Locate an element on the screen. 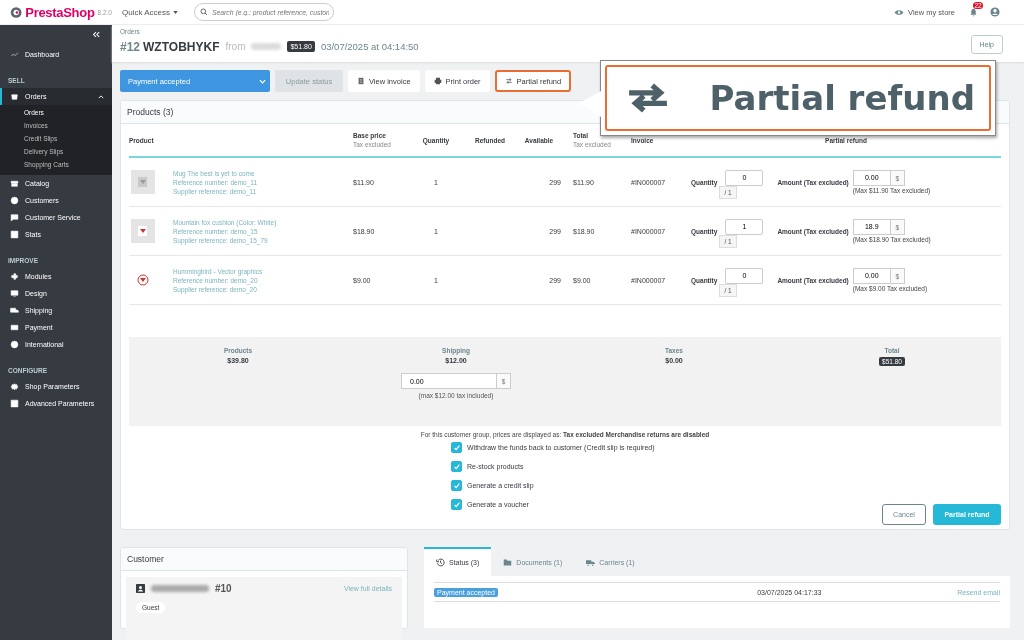 This screenshot has width=1024, height=640. collapse-icon is located at coordinates (96, 34).